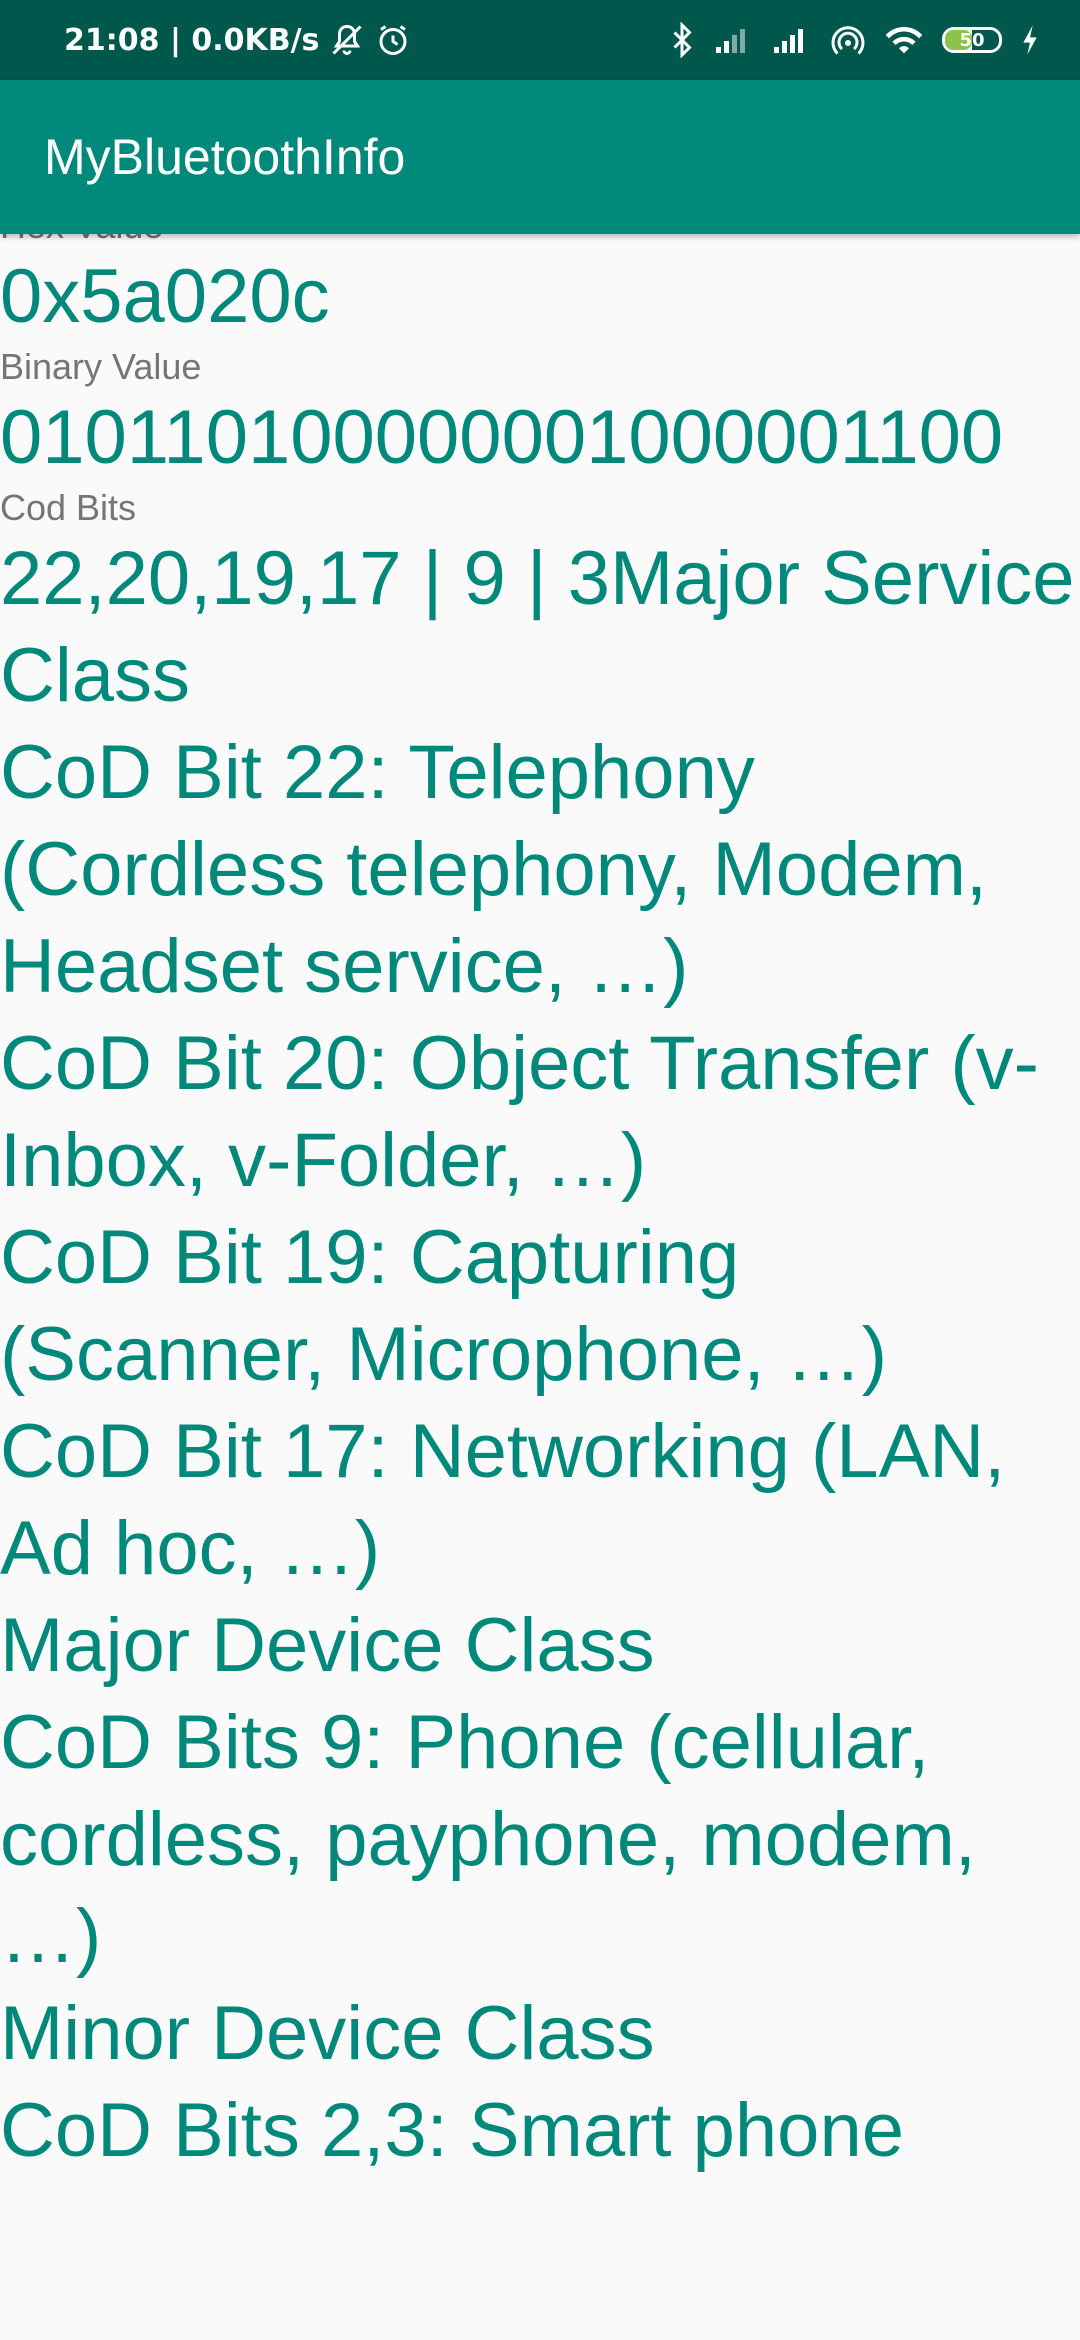  I want to click on bluetooth-icon, so click(682, 40).